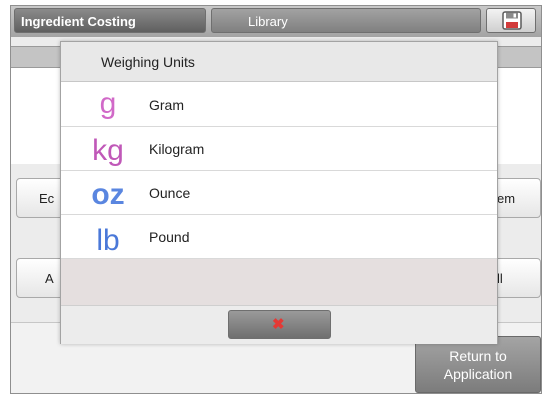  What do you see at coordinates (279, 149) in the screenshot?
I see `unit-item-kilogram: kg Kilogram` at bounding box center [279, 149].